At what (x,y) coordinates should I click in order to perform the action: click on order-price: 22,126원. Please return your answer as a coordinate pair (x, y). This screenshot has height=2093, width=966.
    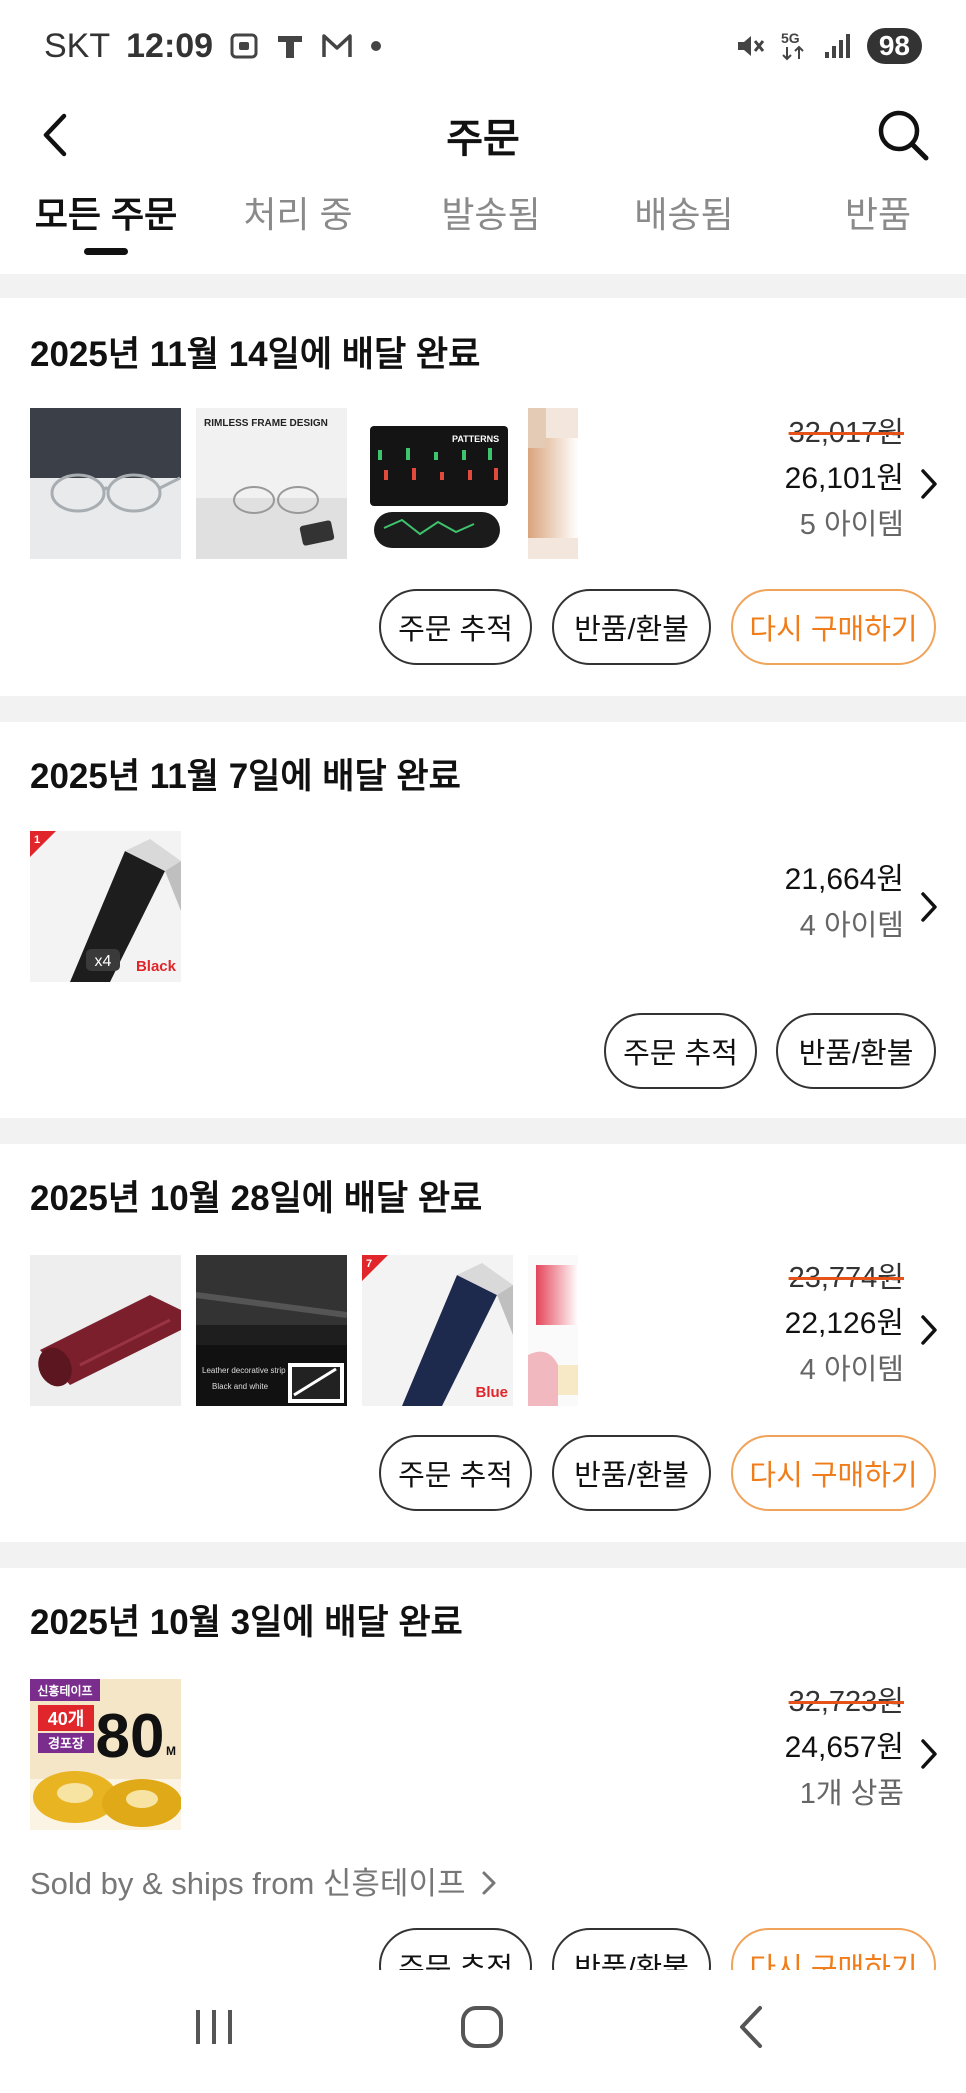
    Looking at the image, I should click on (844, 1323).